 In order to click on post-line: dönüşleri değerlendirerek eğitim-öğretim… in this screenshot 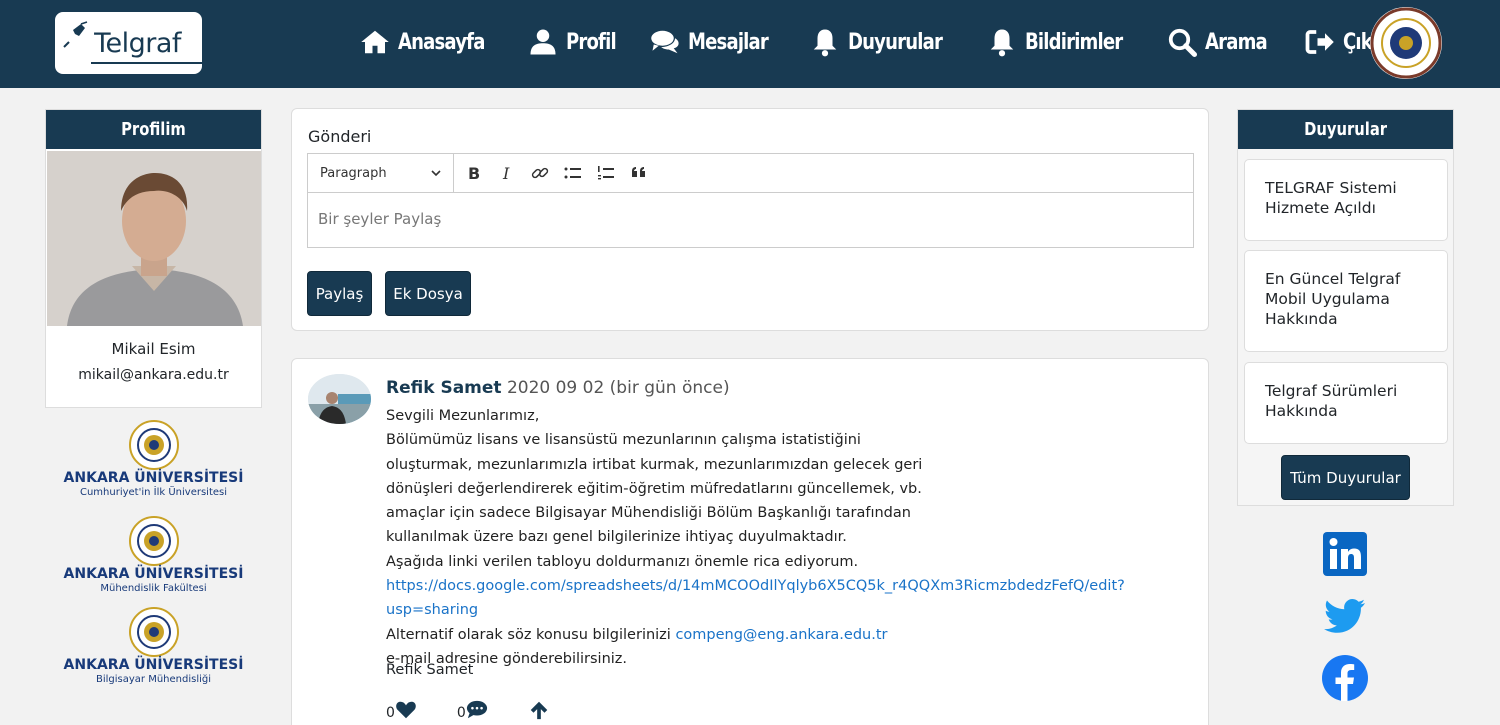, I will do `click(654, 488)`.